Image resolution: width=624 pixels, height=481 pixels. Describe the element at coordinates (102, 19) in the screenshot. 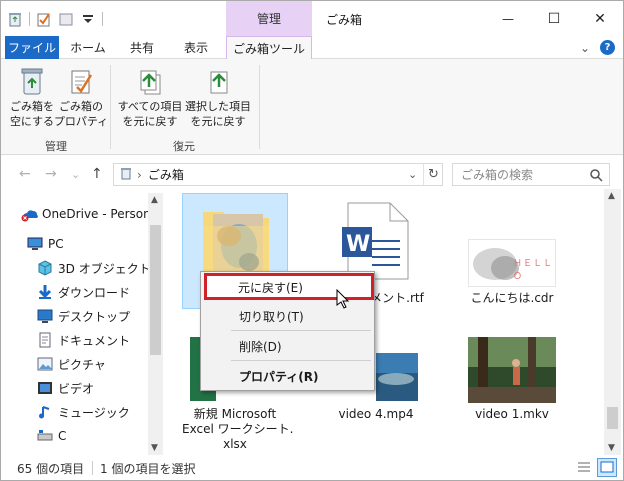

I see `toolbar-separator` at that location.